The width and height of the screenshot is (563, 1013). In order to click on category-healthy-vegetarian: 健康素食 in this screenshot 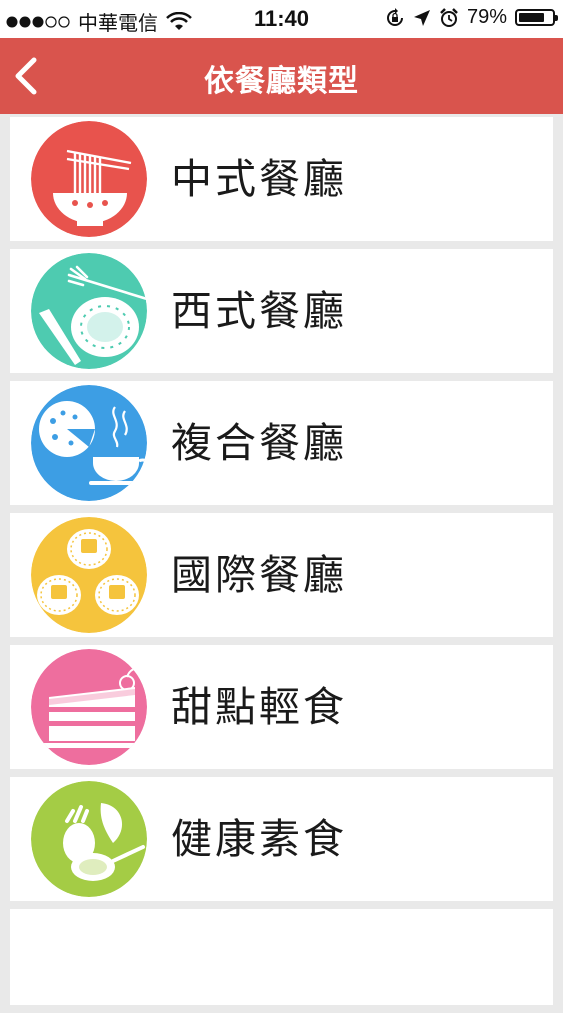, I will do `click(281, 839)`.